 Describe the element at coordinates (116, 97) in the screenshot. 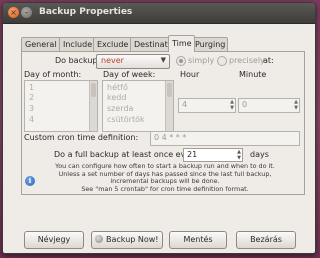

I see `list-item: kedd` at that location.